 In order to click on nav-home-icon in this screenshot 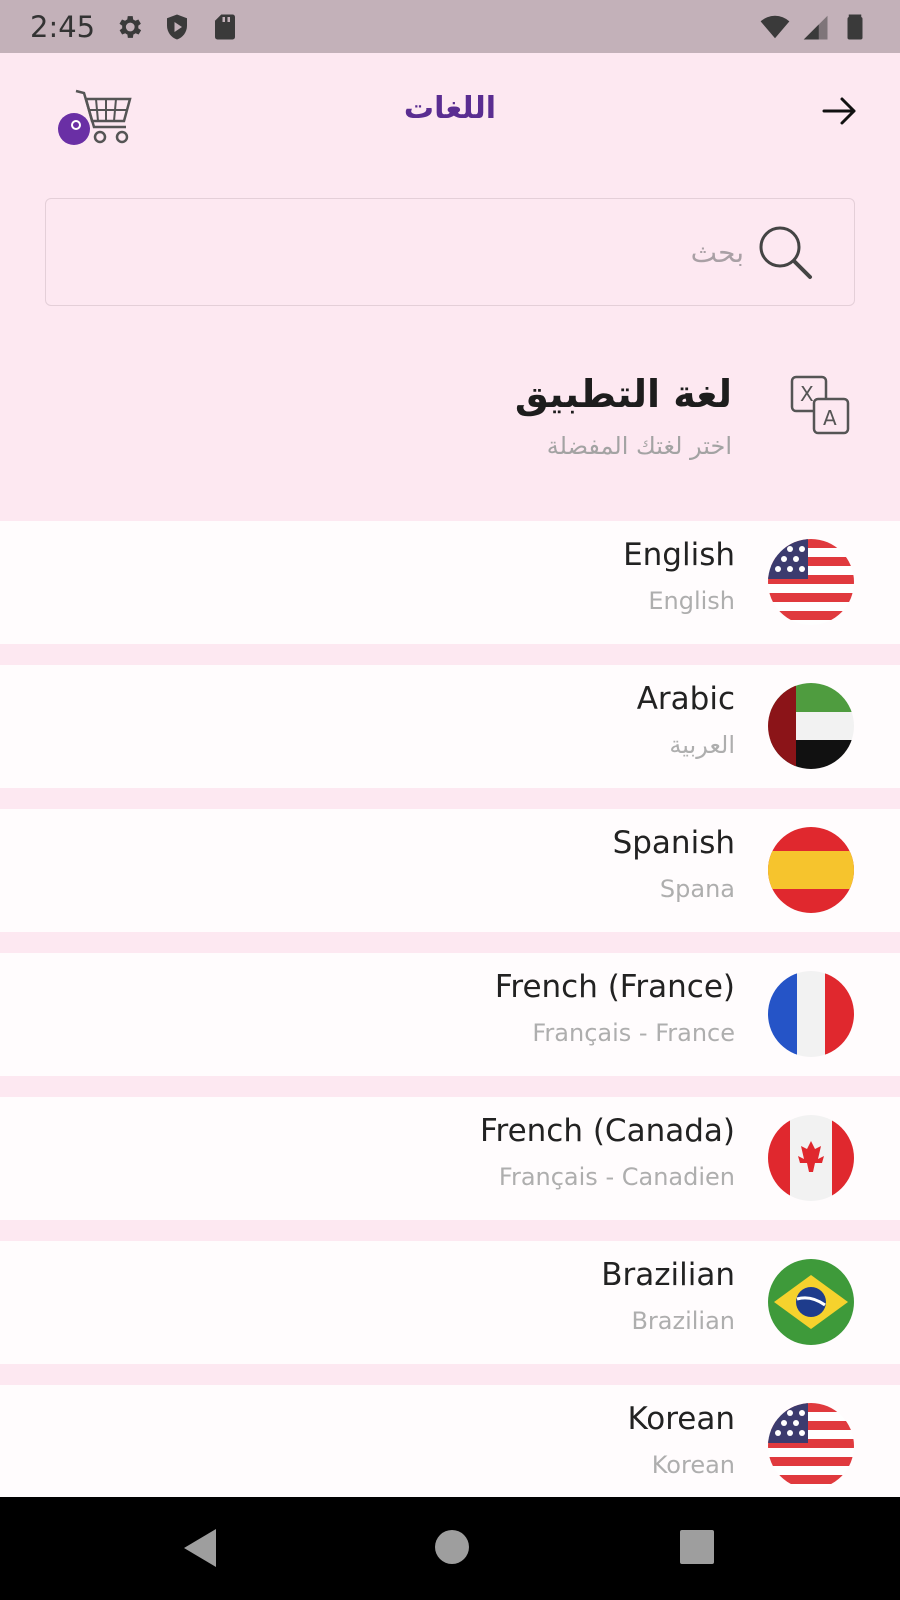, I will do `click(452, 1547)`.